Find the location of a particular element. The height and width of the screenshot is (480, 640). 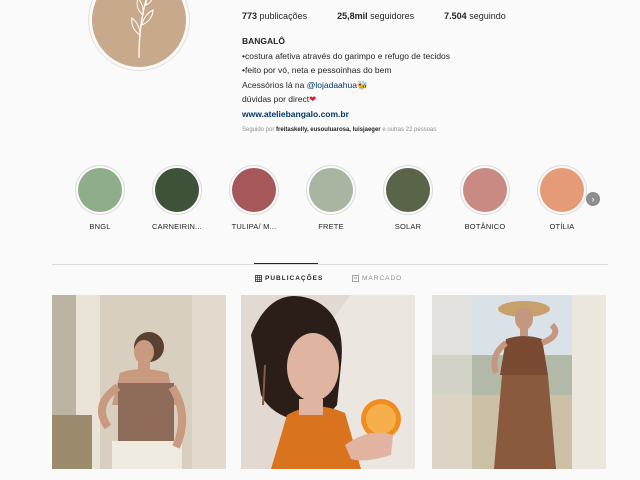

followed-by-prefix: Seguido por is located at coordinates (258, 130).